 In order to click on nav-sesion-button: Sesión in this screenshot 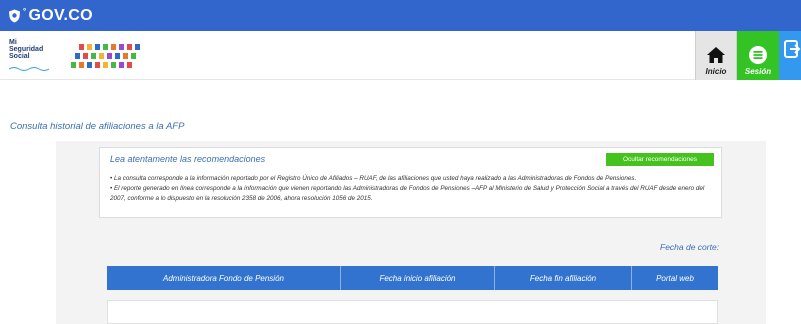, I will do `click(758, 55)`.